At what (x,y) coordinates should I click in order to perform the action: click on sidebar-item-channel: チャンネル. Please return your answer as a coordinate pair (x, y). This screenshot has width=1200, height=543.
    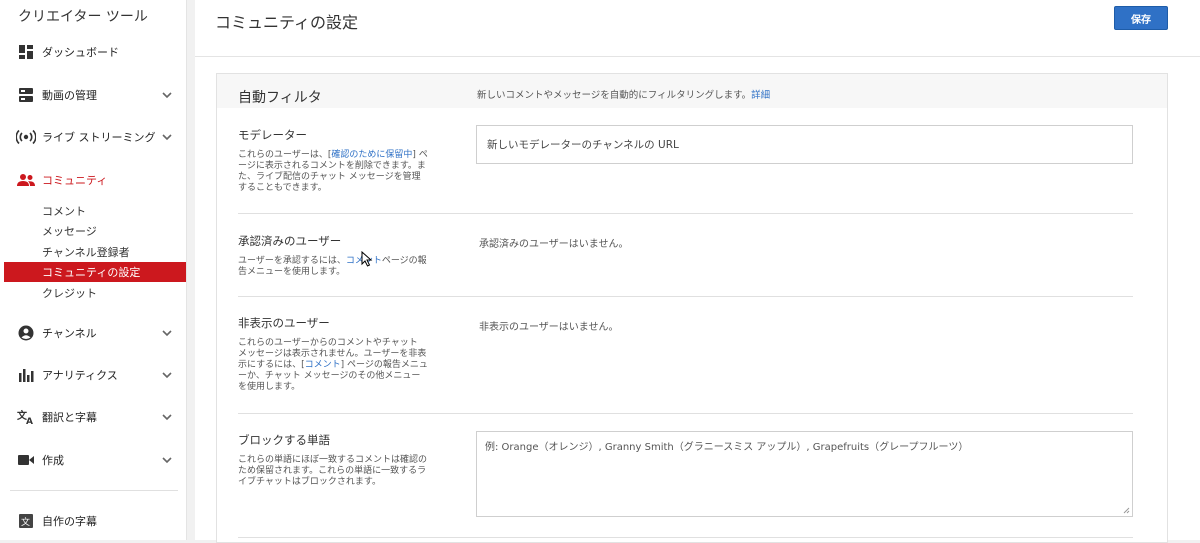
    Looking at the image, I should click on (93, 333).